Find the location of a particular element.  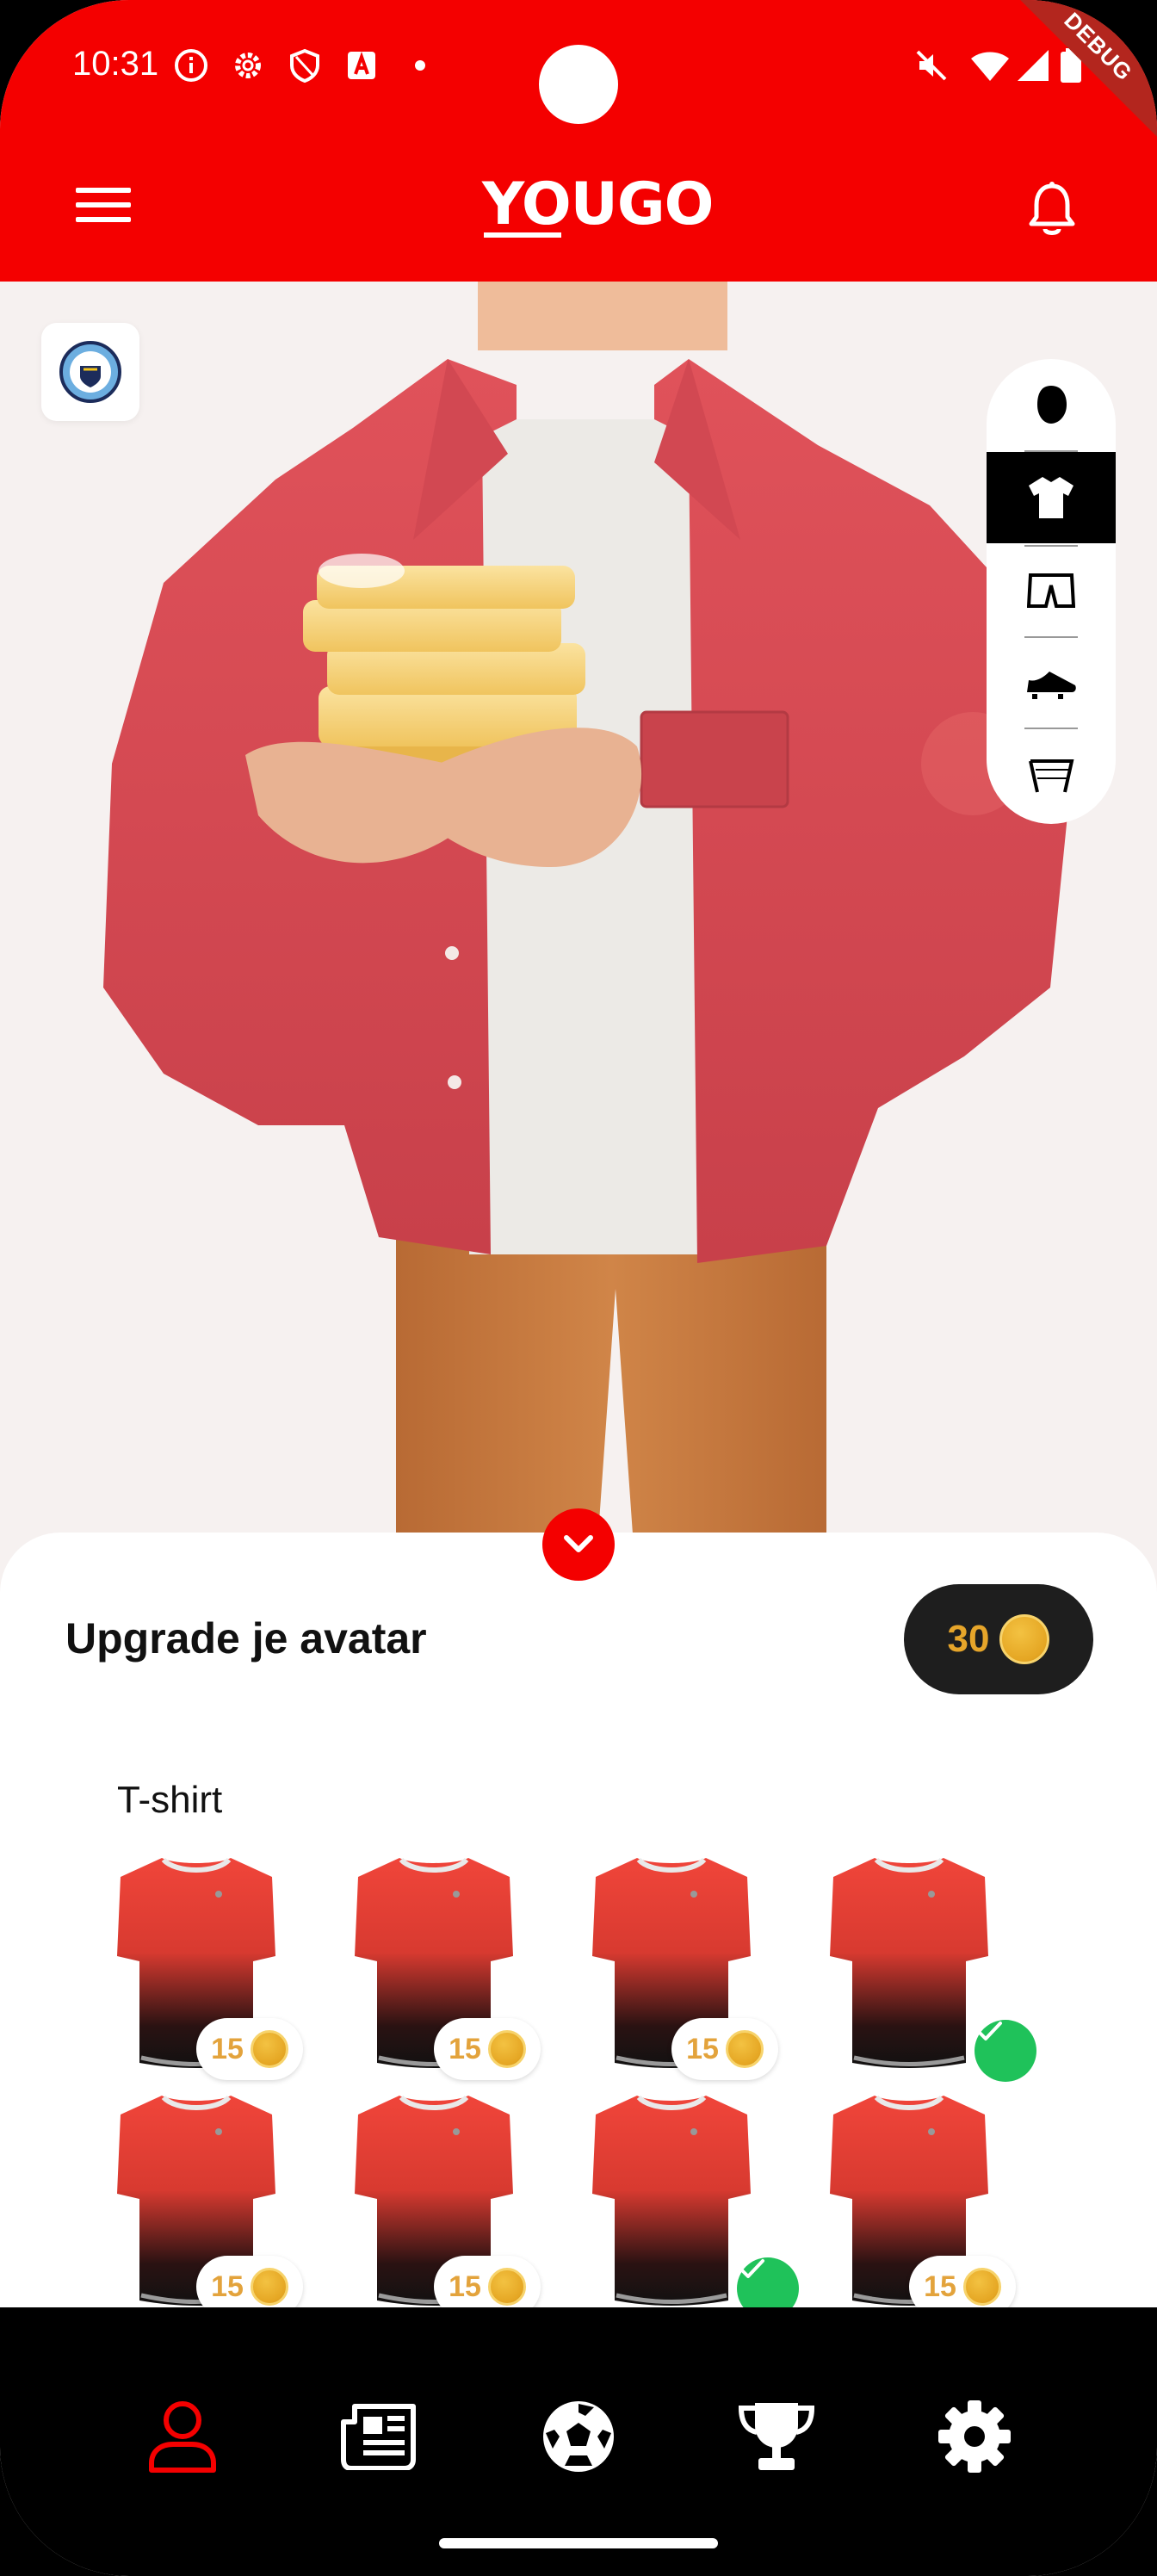

nav-profile is located at coordinates (182, 2436).